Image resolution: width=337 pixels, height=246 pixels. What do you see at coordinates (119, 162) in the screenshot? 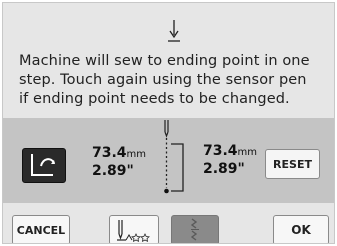
I see `left-measurement: 73.4mm 2.89"` at bounding box center [119, 162].